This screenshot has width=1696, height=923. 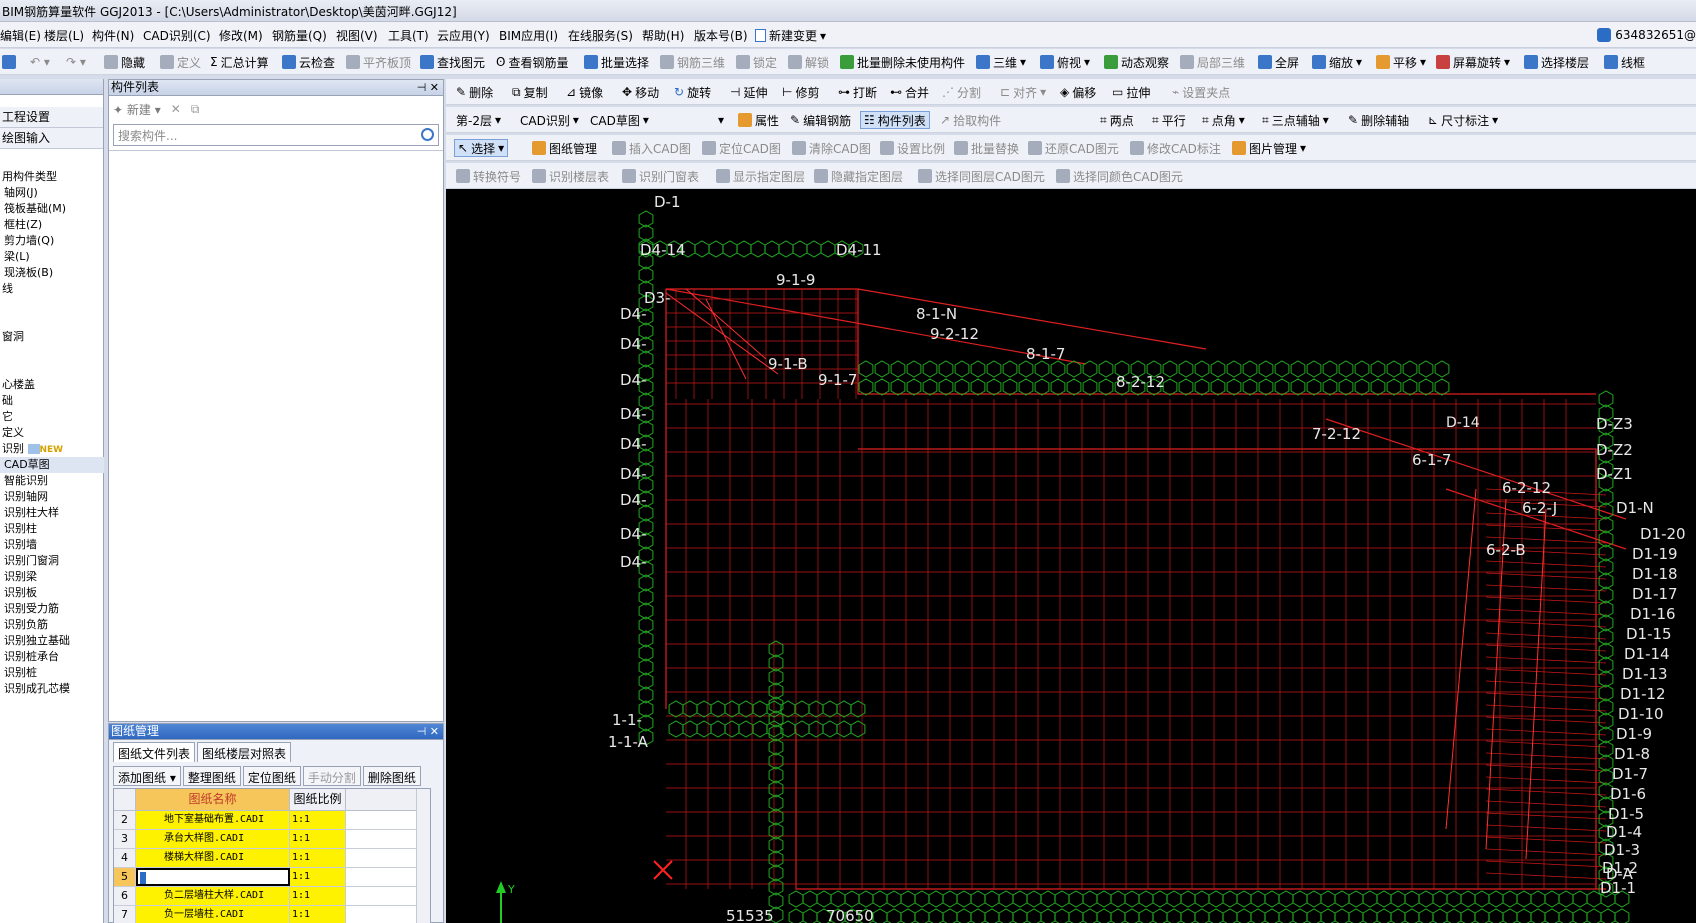 What do you see at coordinates (52, 177) in the screenshot?
I see `nav-item-component-types: 用构件类型` at bounding box center [52, 177].